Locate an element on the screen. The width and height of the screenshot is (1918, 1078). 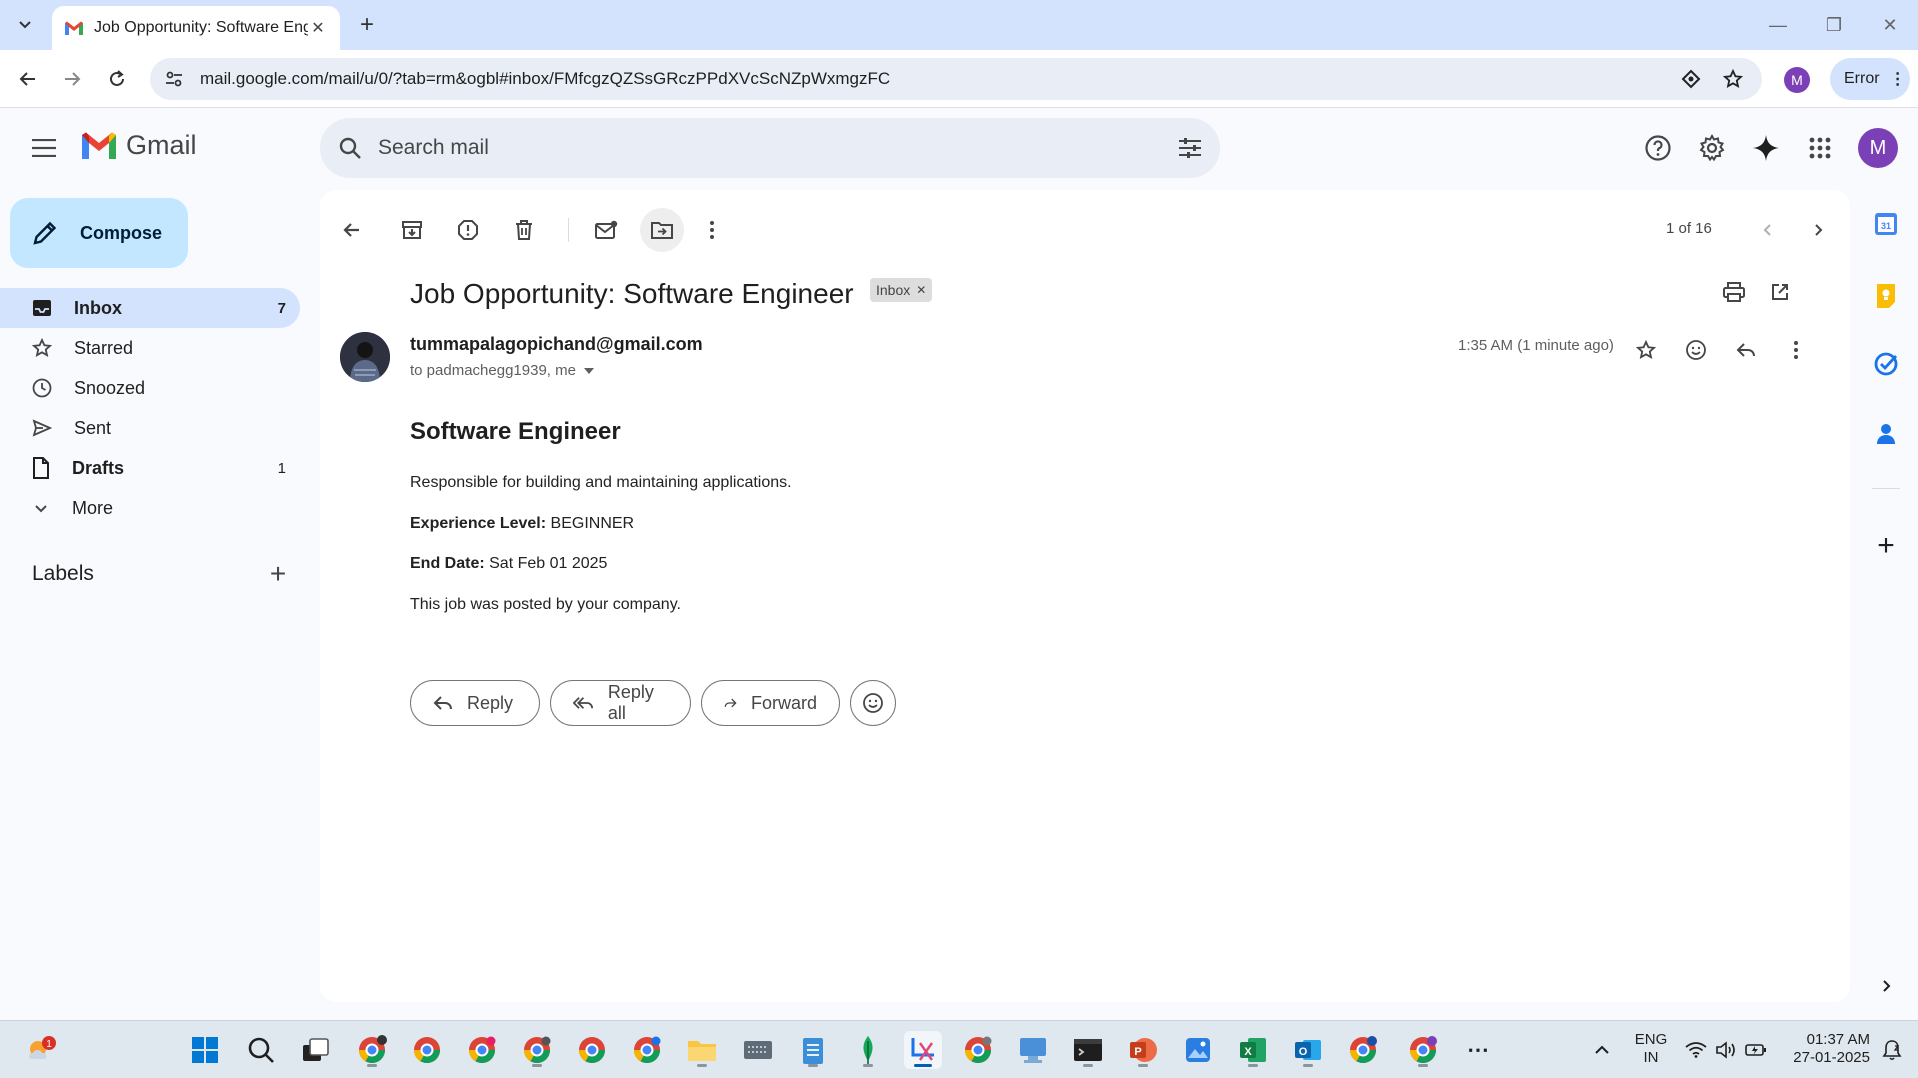
sidebar-item-more: More is located at coordinates (150, 508).